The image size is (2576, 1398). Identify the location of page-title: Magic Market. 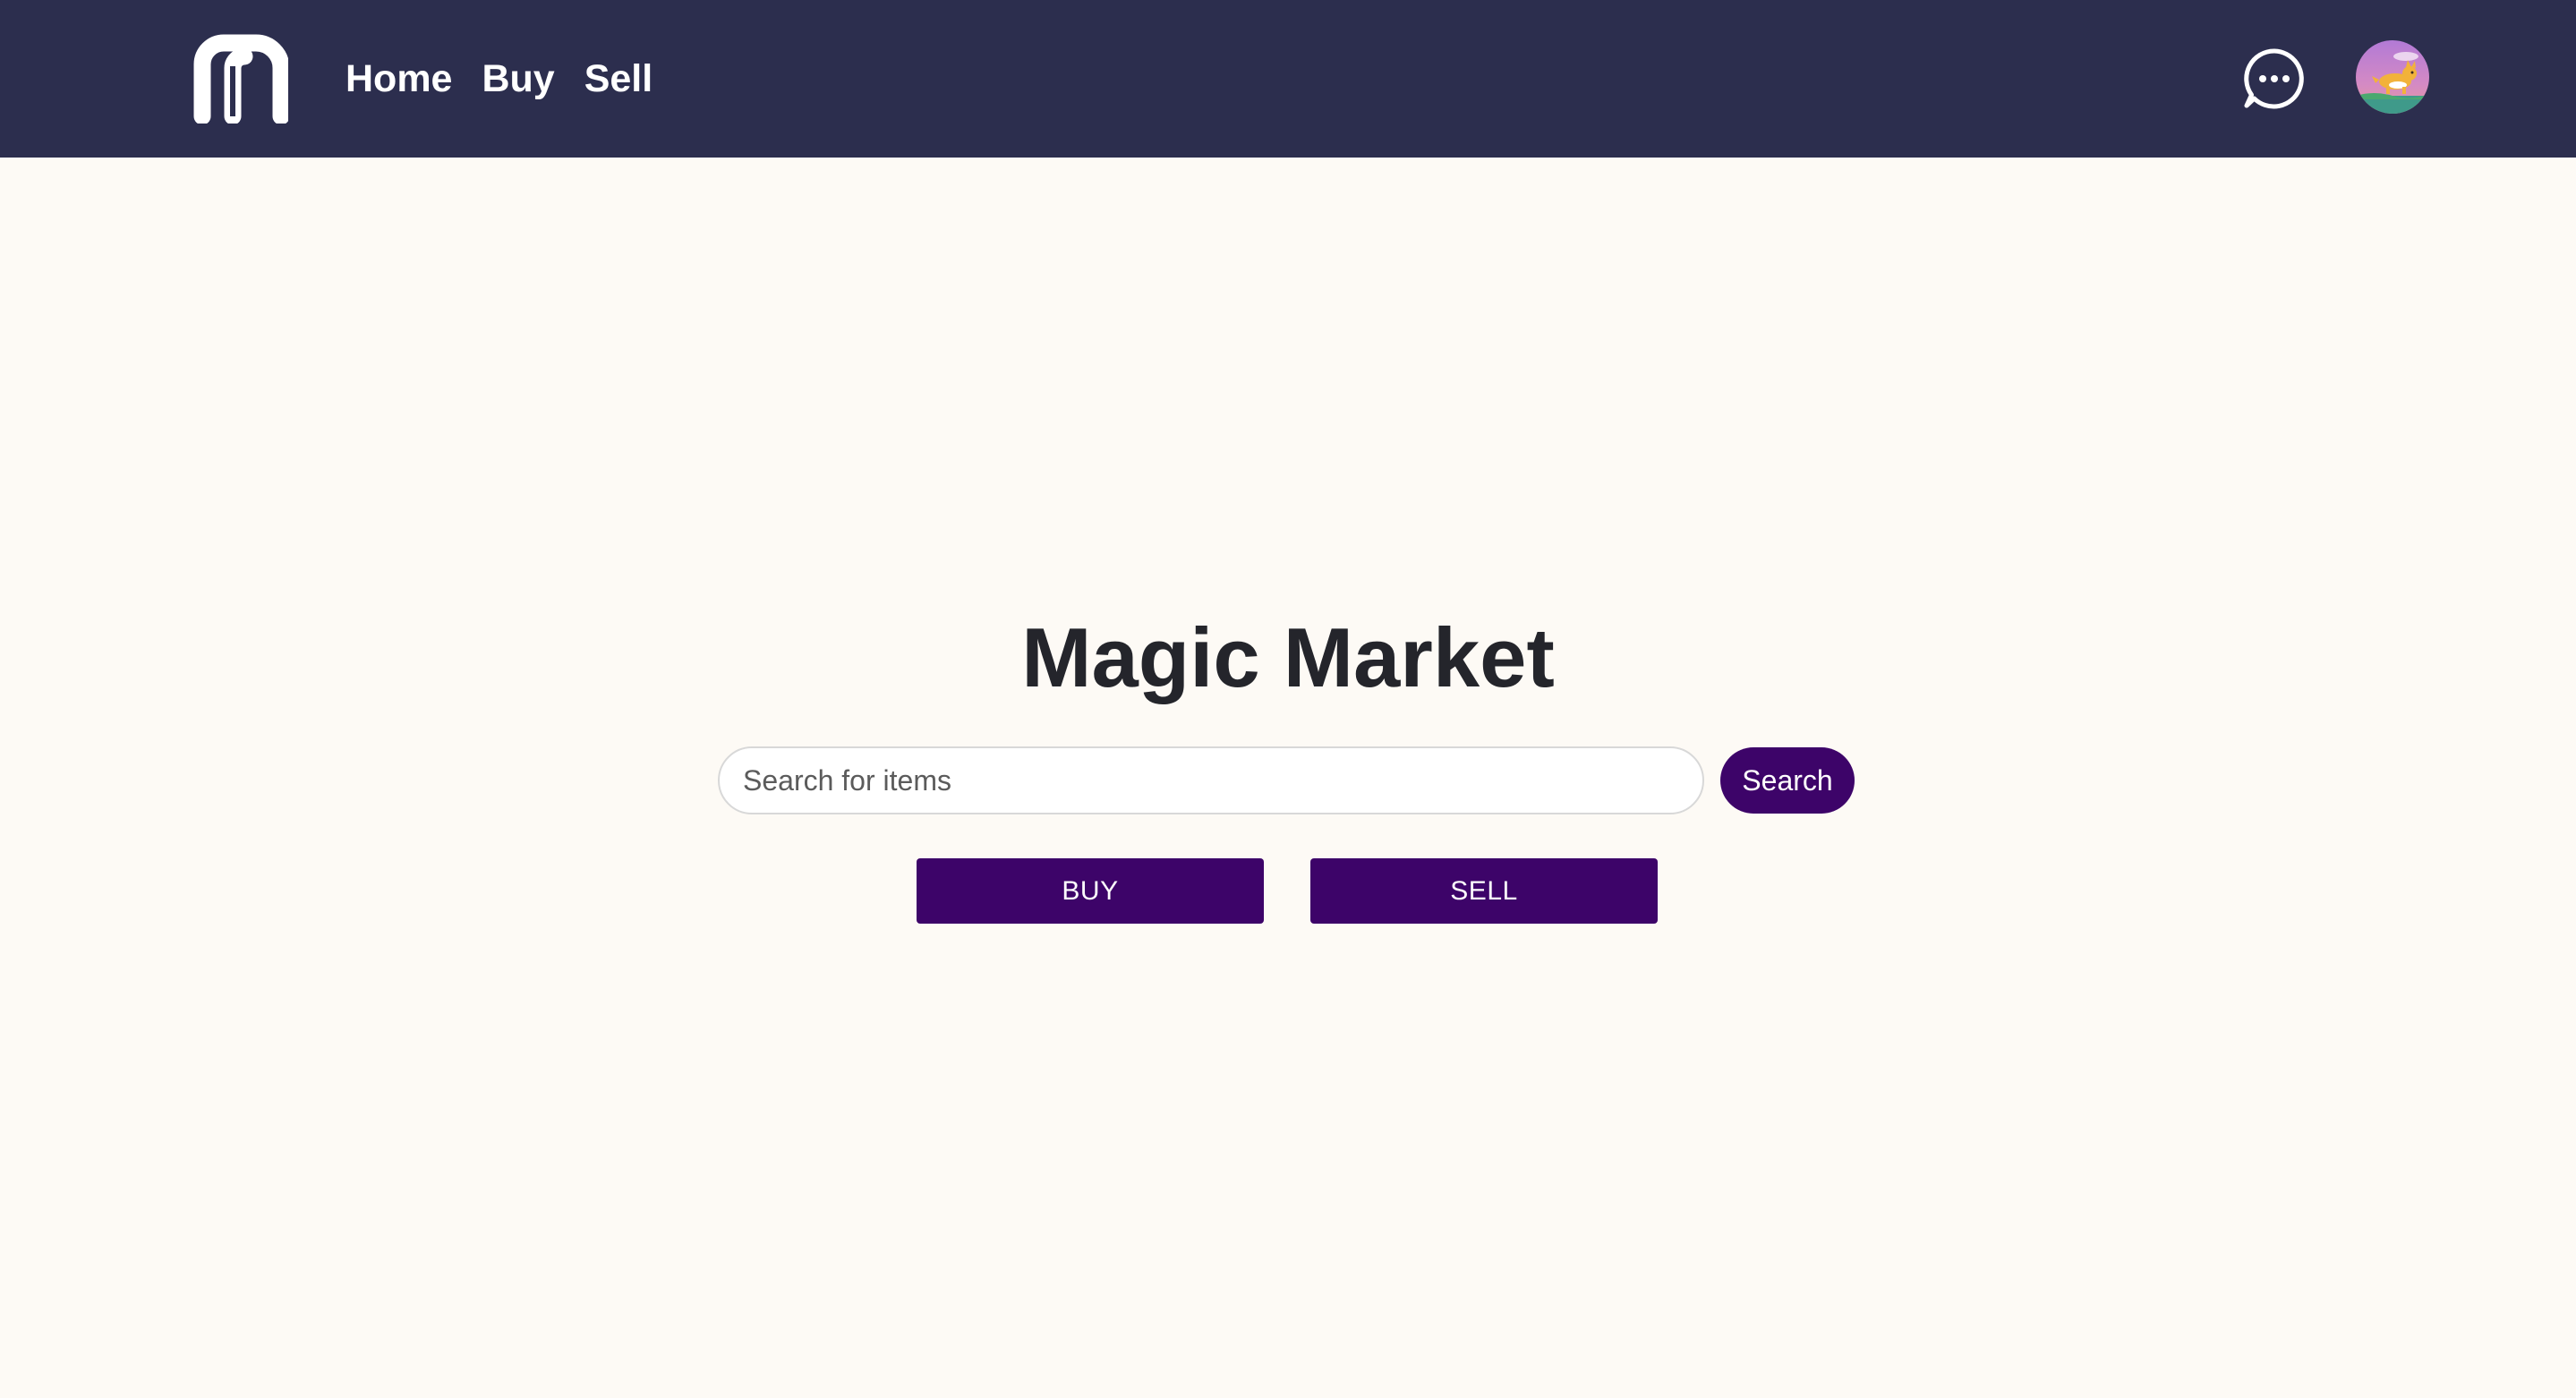
(1288, 657).